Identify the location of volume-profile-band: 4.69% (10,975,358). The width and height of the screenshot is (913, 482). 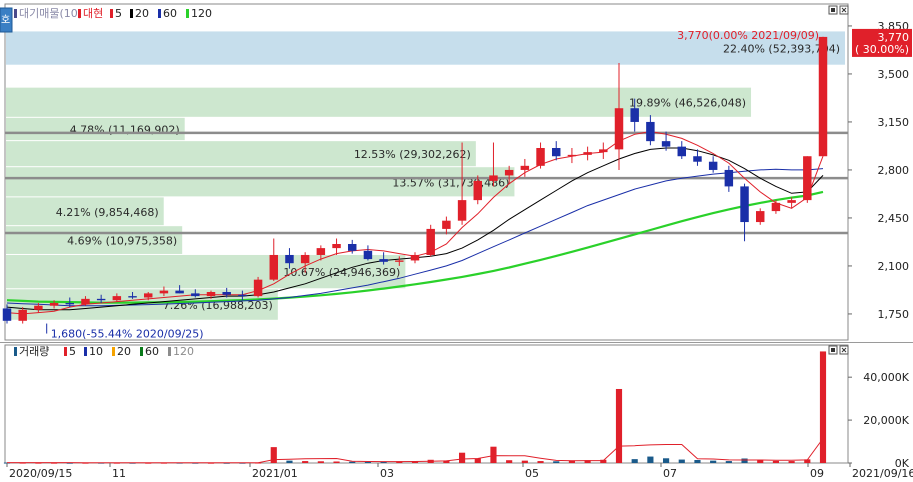
(94, 240).